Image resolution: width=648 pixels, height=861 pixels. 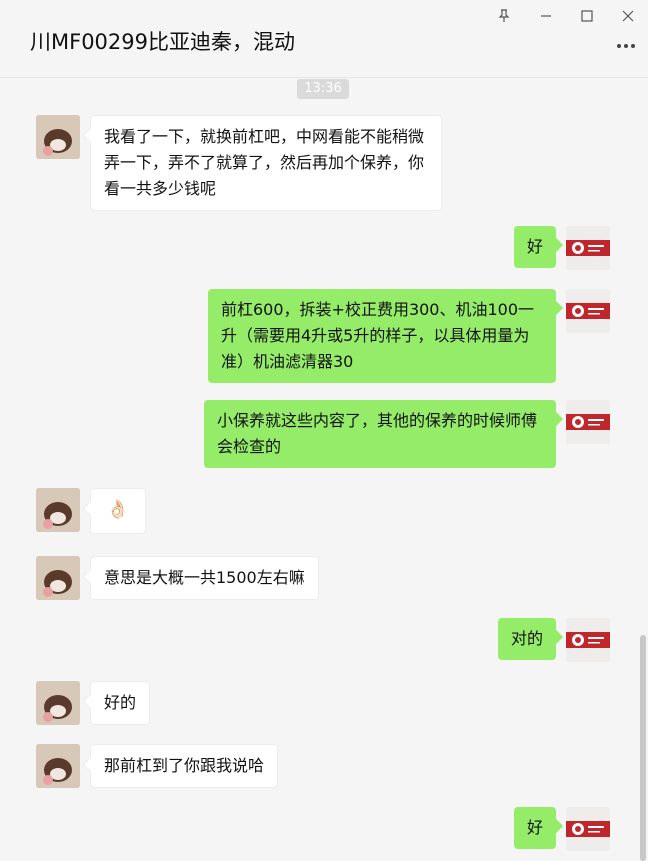 I want to click on pin-icon, so click(x=504, y=16).